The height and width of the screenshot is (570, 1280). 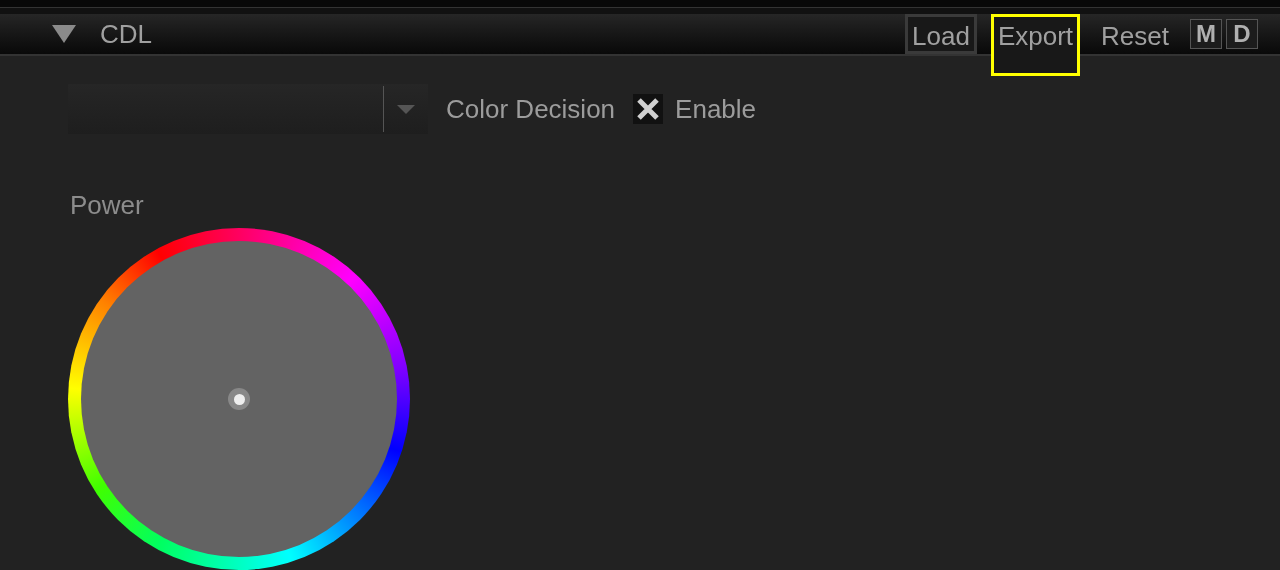 What do you see at coordinates (941, 34) in the screenshot?
I see `toolbar-button: Load` at bounding box center [941, 34].